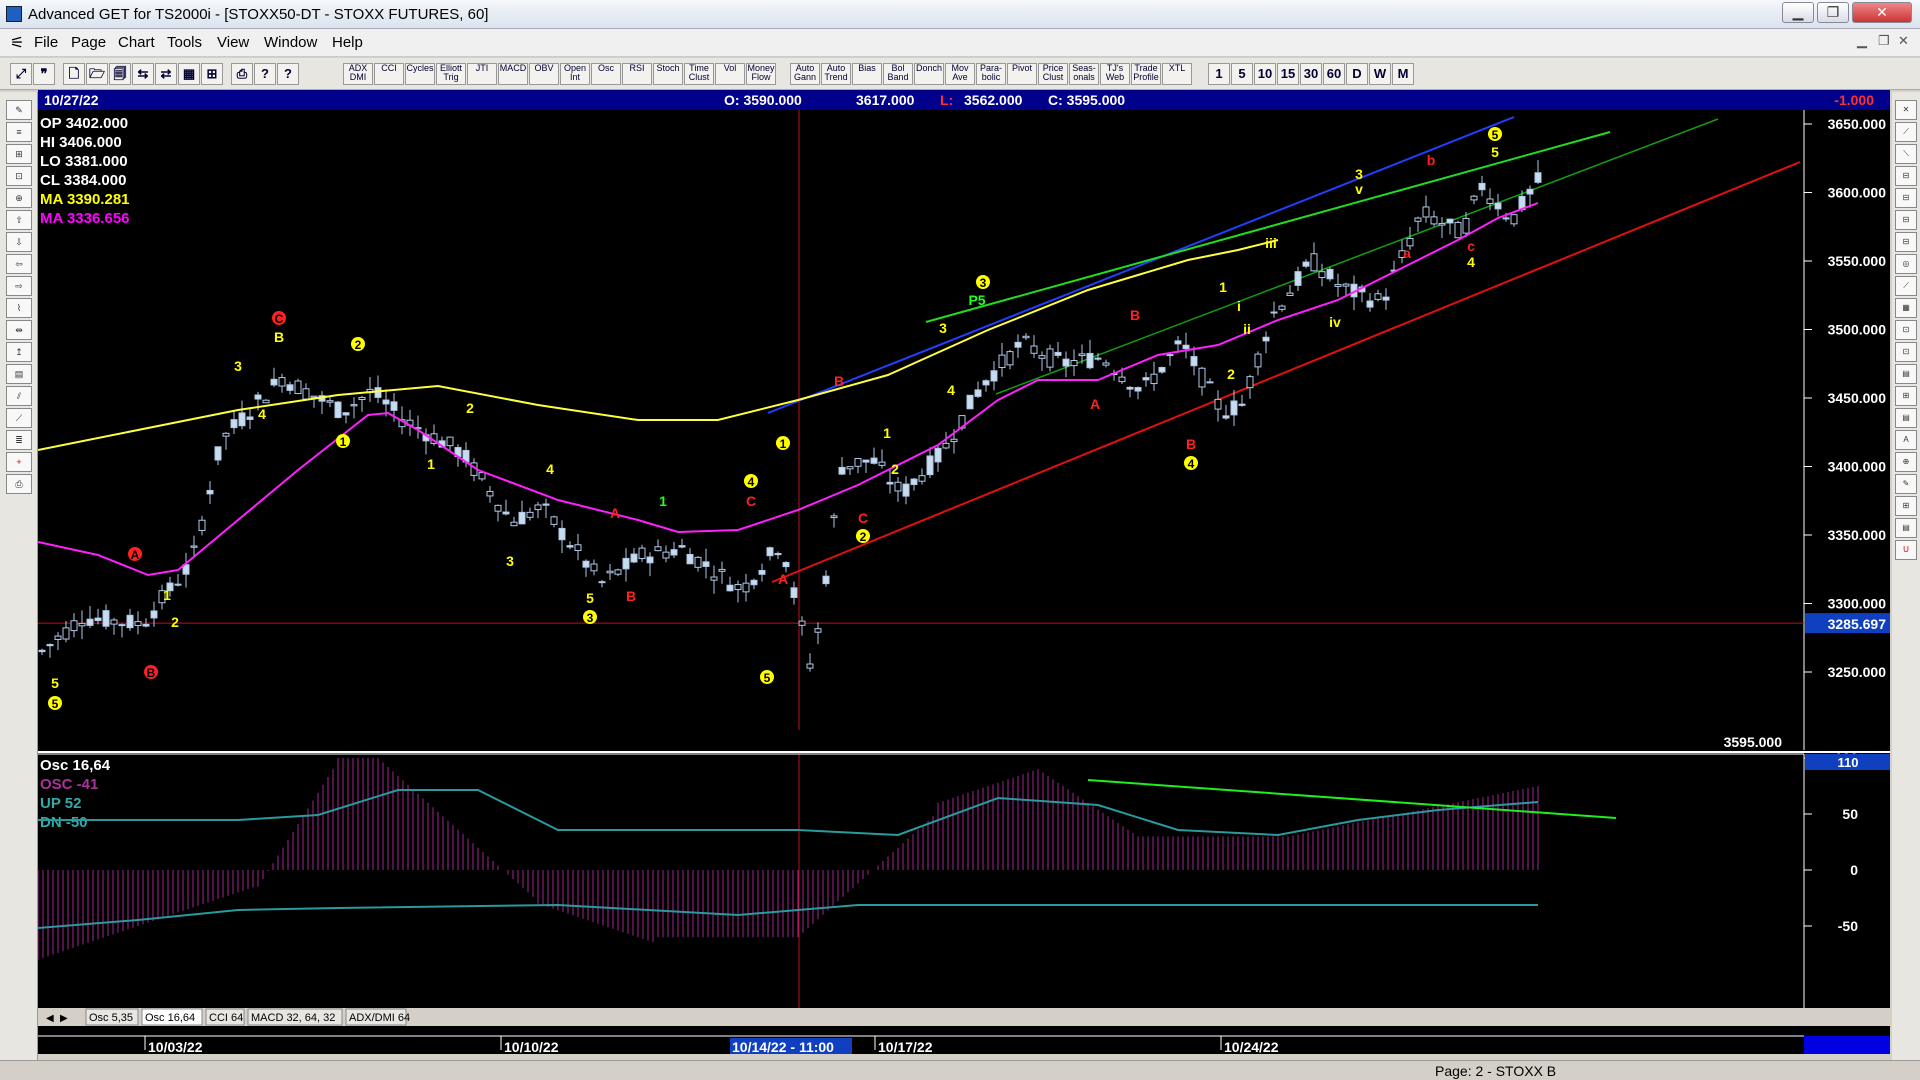 The image size is (1920, 1080). I want to click on right-tool-5-icon: ⊟, so click(1906, 220).